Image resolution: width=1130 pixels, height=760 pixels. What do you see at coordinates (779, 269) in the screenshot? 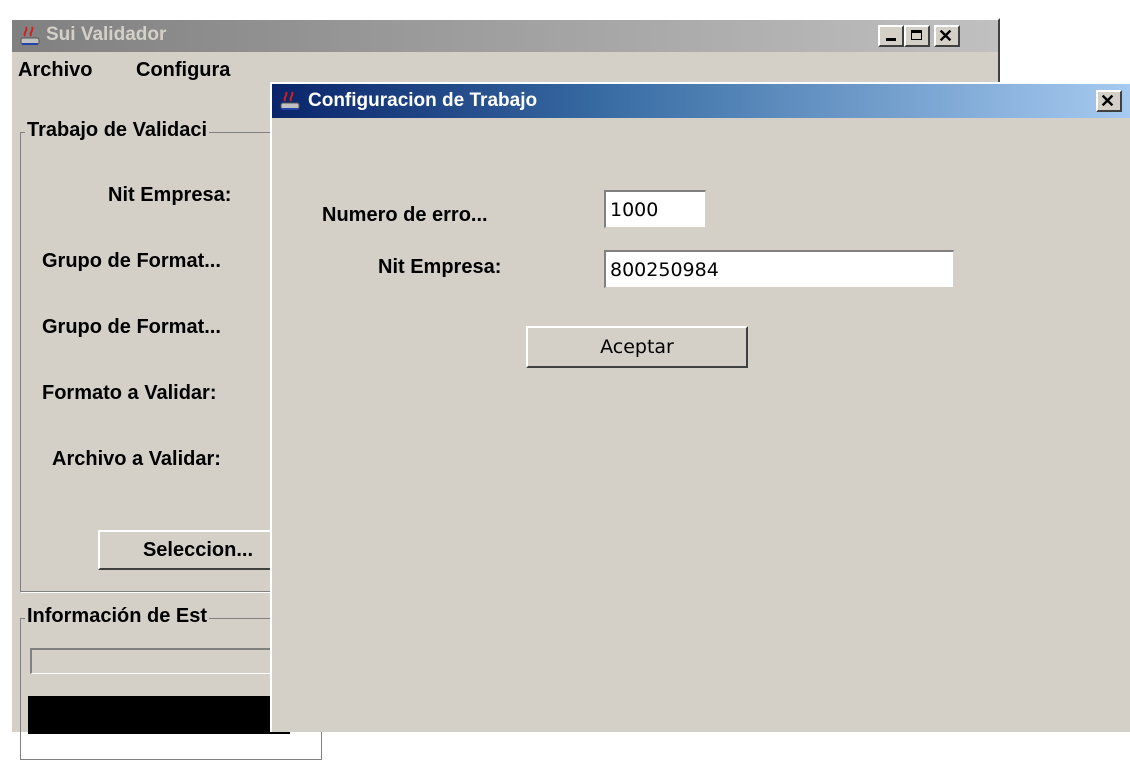
I see `nit-empresa-input` at bounding box center [779, 269].